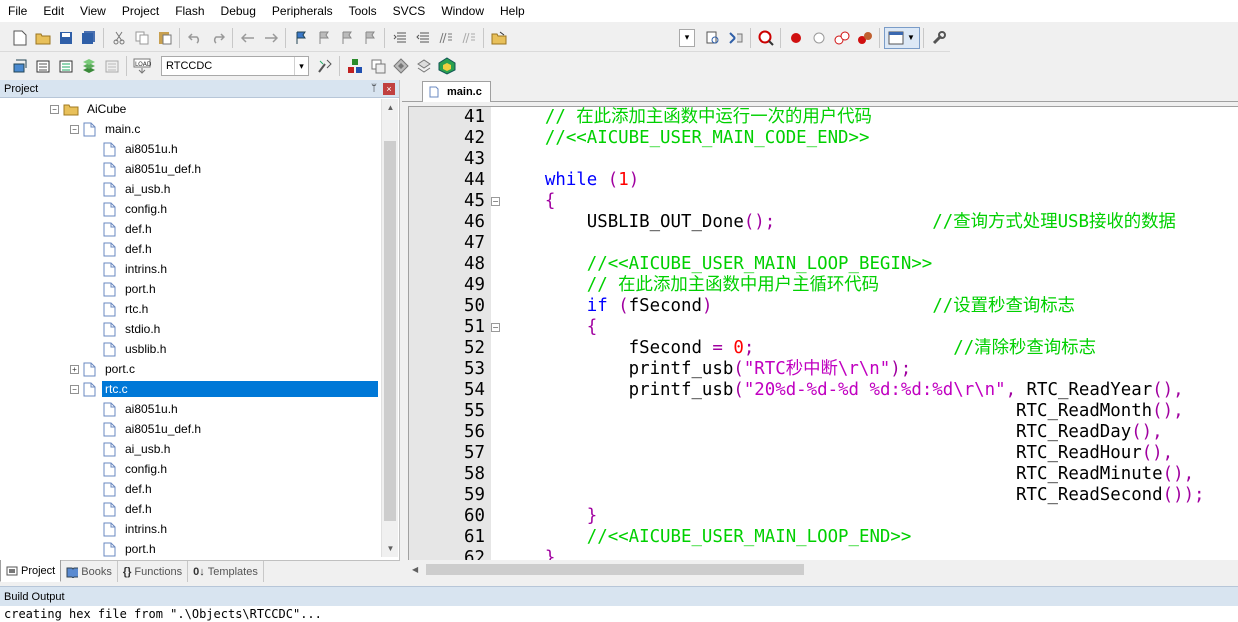 This screenshot has height=622, width=1238. I want to click on new-file-button, so click(20, 38).